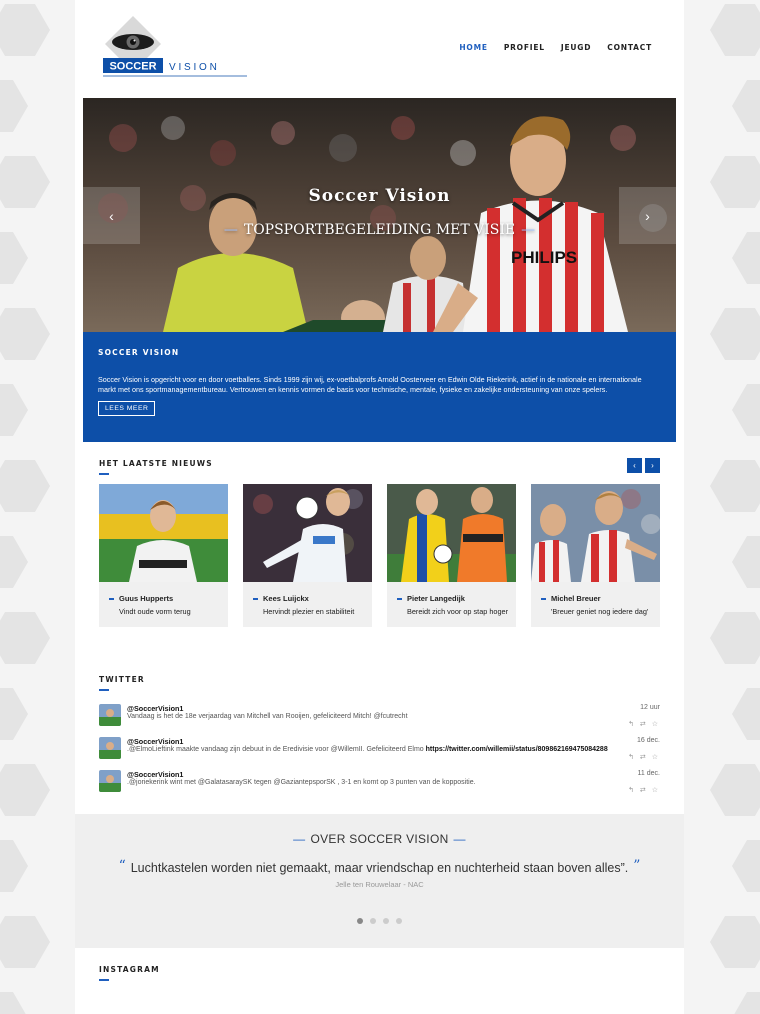 This screenshot has height=1014, width=760. I want to click on tweet-time: 11 dec., so click(649, 773).